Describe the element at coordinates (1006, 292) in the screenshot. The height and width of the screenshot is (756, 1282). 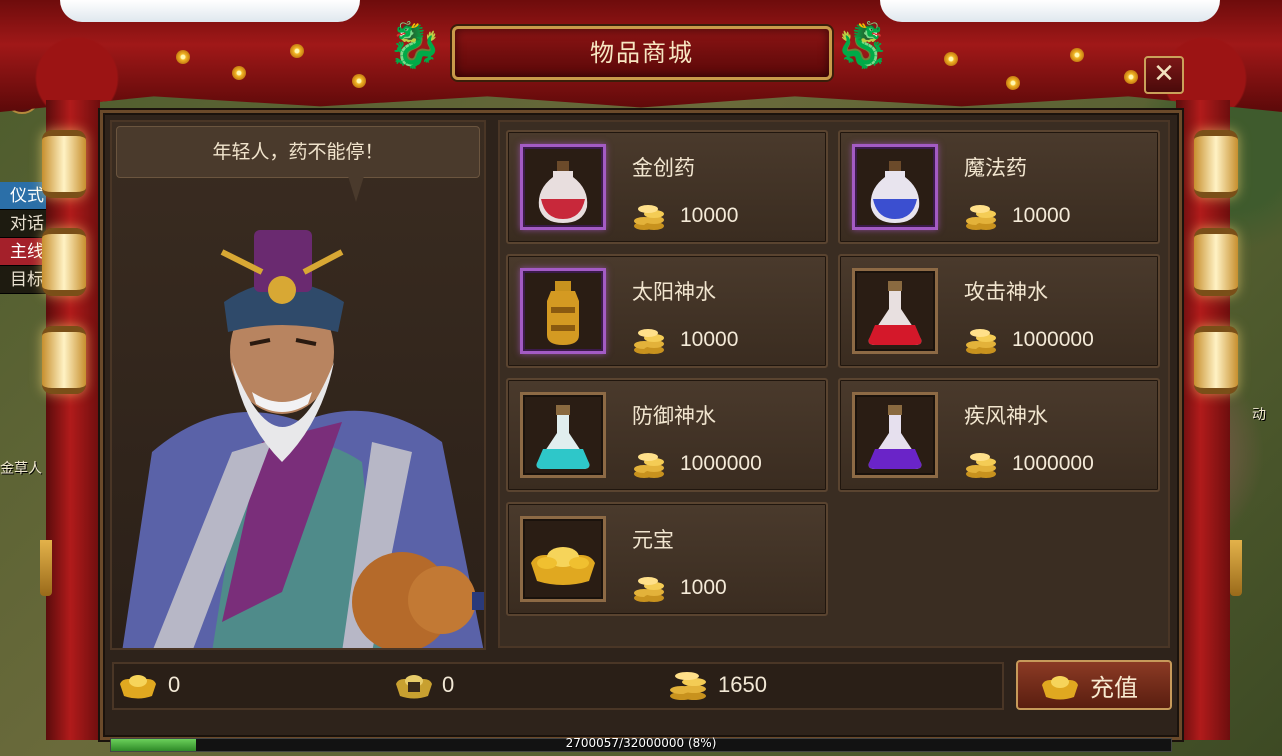
I see `item-name: 攻击神水` at that location.